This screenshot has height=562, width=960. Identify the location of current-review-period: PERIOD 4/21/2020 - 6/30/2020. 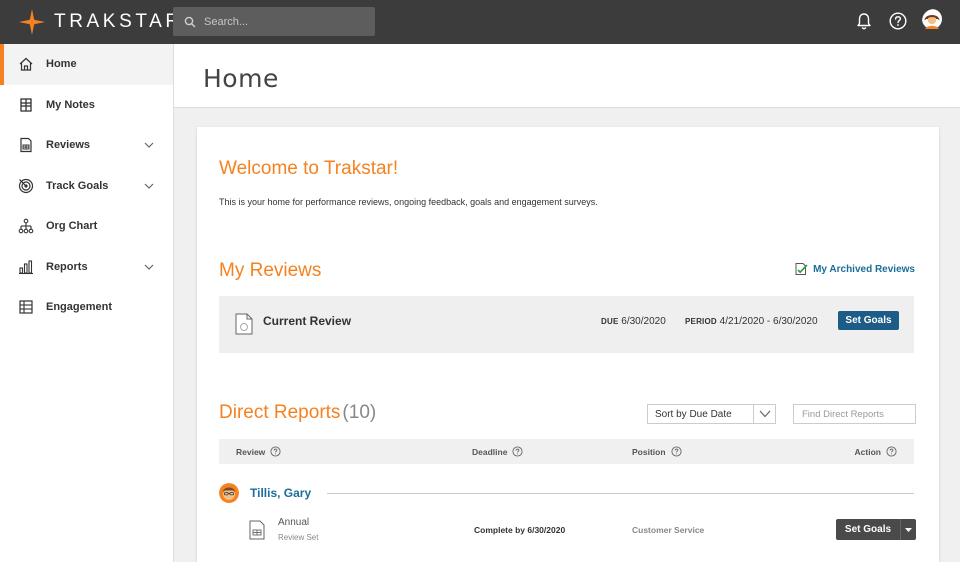
(751, 321).